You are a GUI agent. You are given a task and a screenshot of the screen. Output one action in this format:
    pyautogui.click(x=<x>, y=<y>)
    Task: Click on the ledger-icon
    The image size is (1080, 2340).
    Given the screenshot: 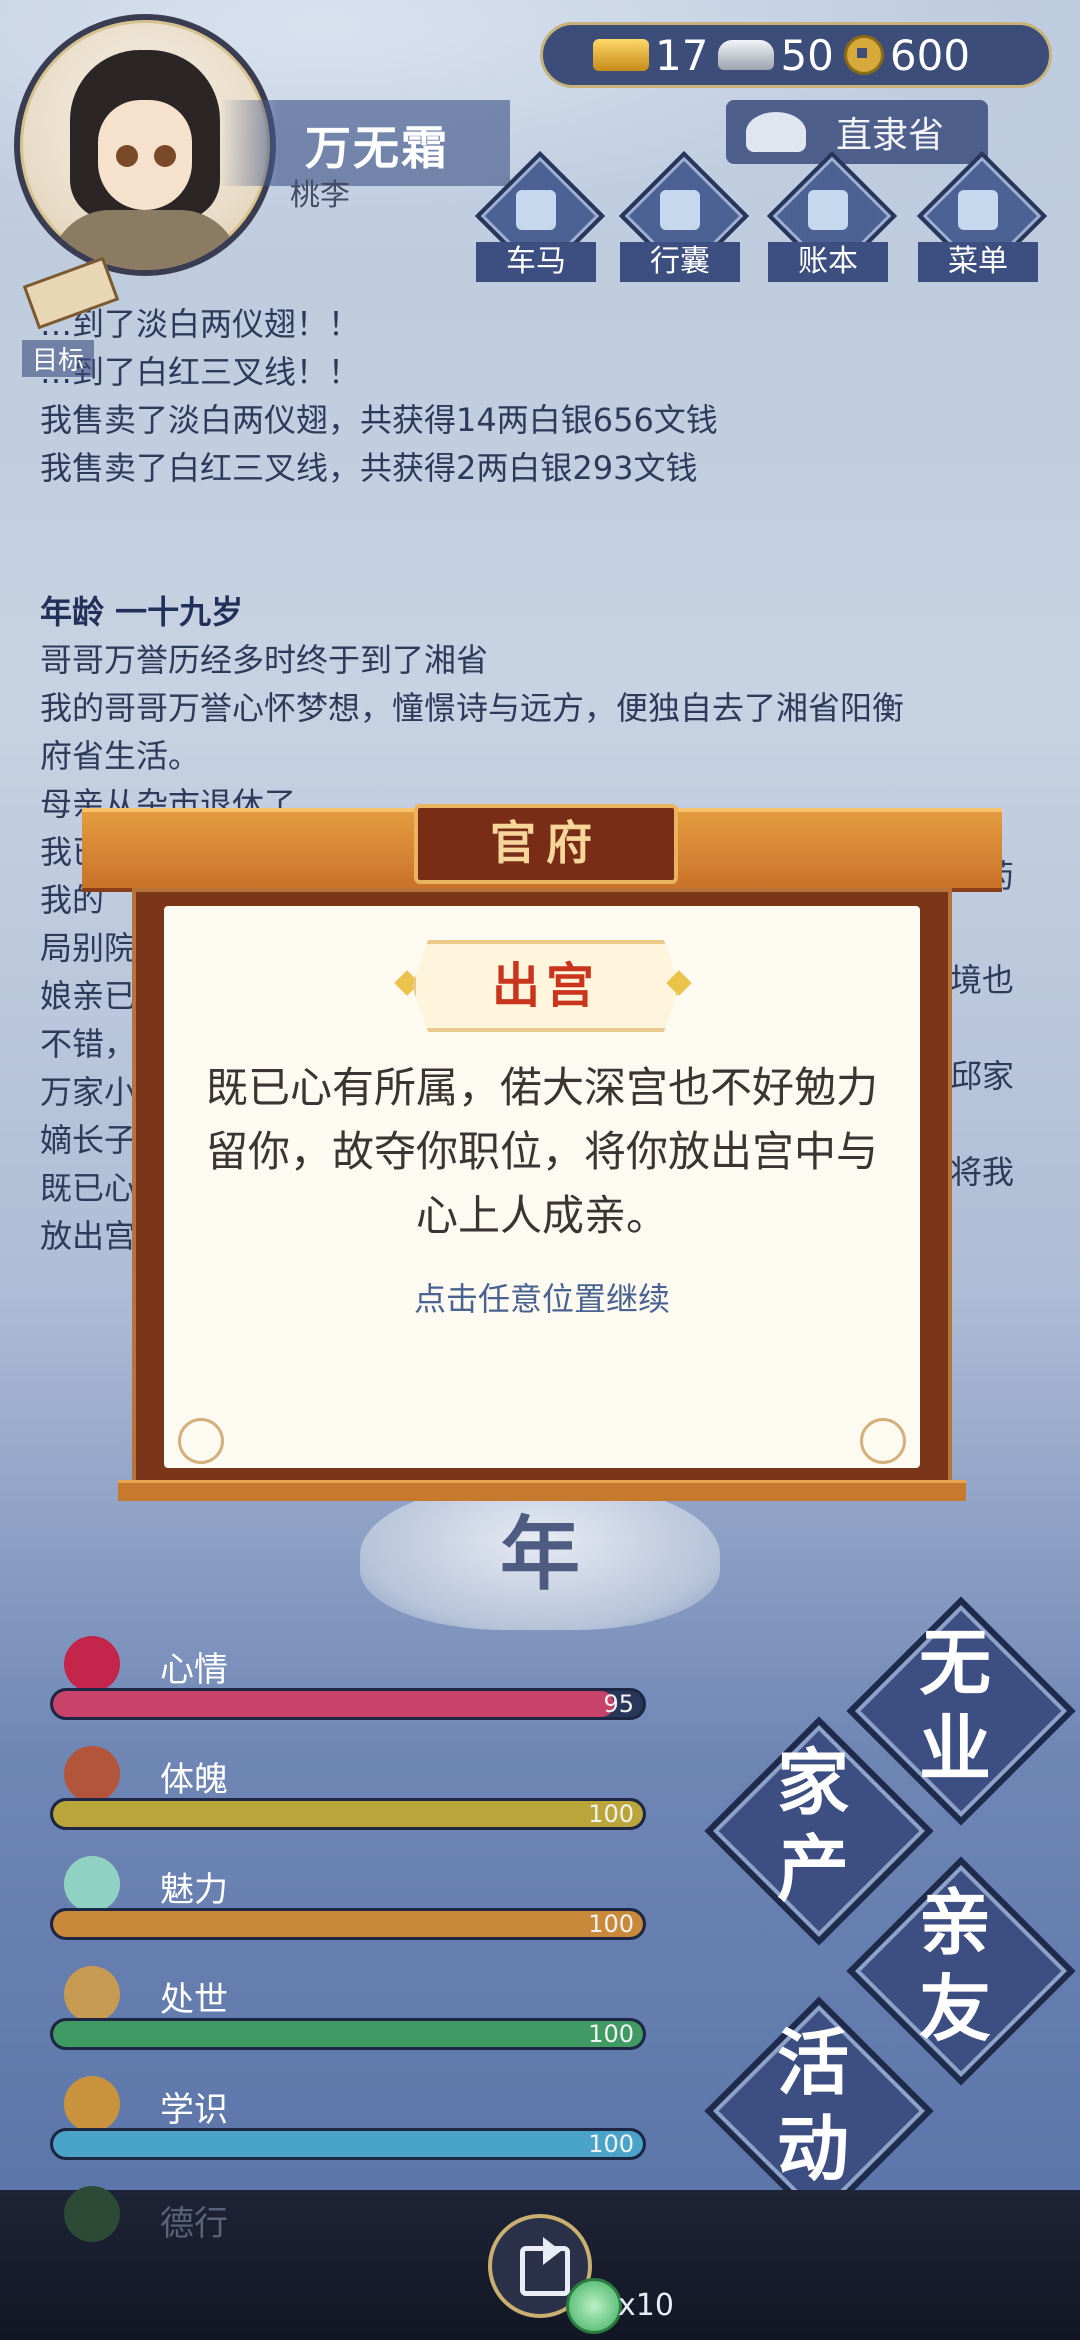 What is the action you would take?
    pyautogui.click(x=828, y=210)
    